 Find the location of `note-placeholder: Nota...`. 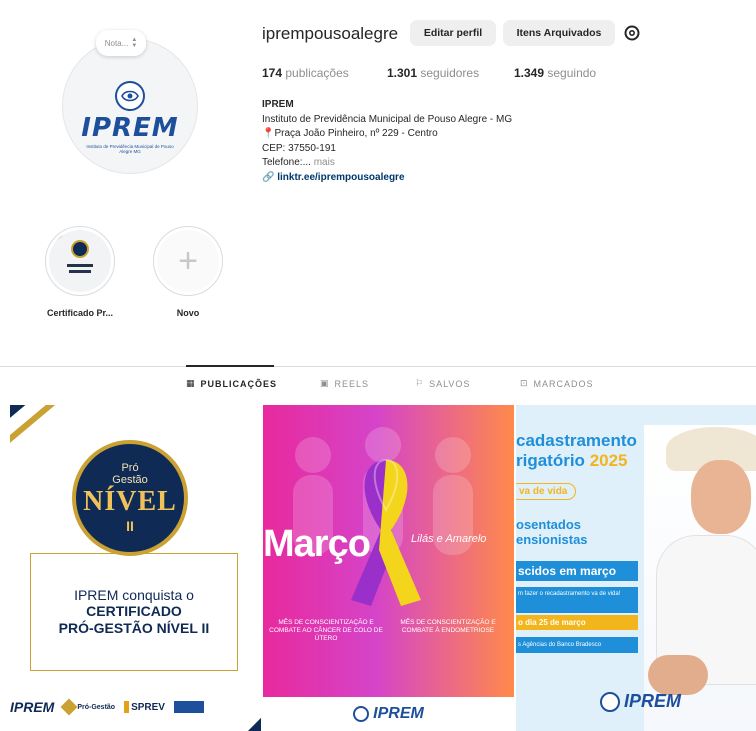

note-placeholder: Nota... is located at coordinates (116, 43).